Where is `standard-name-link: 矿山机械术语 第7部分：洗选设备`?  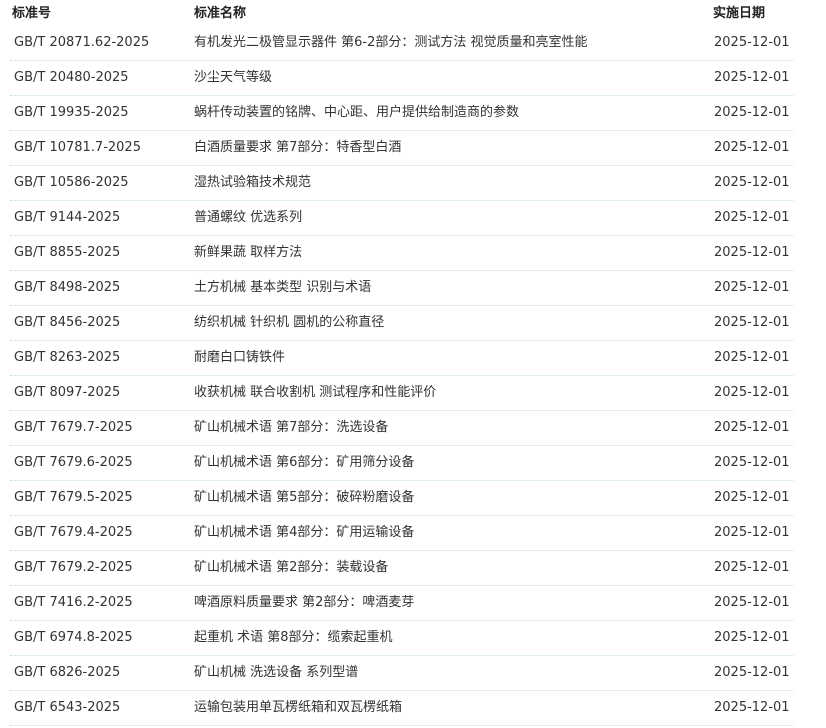
standard-name-link: 矿山机械术语 第7部分：洗选设备 is located at coordinates (291, 428).